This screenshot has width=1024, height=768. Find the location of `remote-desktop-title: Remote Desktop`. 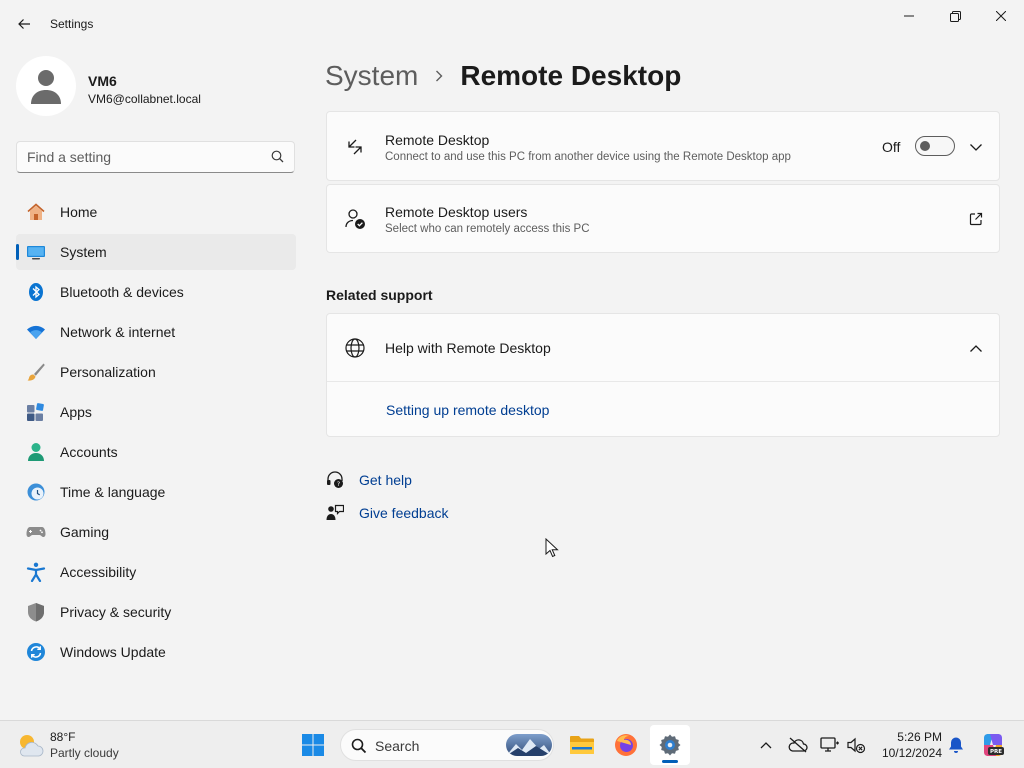

remote-desktop-title: Remote Desktop is located at coordinates (437, 140).